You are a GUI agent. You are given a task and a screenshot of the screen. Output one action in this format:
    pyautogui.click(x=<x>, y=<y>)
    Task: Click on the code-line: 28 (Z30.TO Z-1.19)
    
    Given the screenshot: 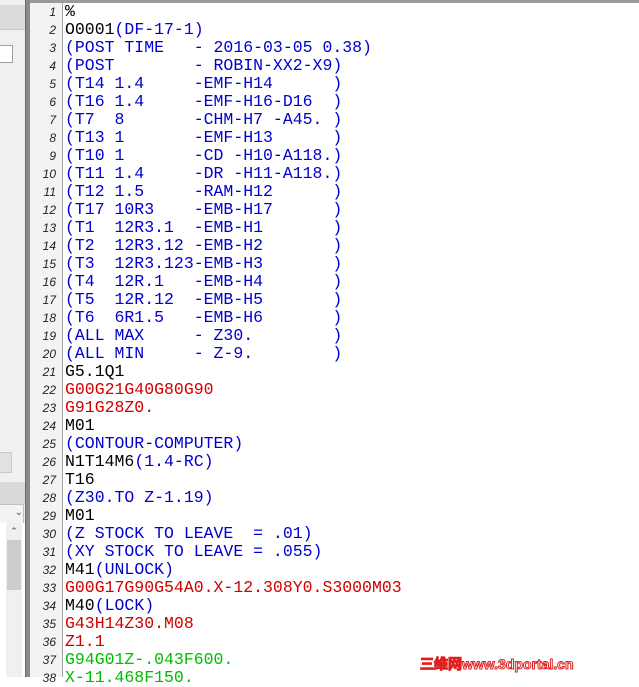 What is the action you would take?
    pyautogui.click(x=334, y=498)
    